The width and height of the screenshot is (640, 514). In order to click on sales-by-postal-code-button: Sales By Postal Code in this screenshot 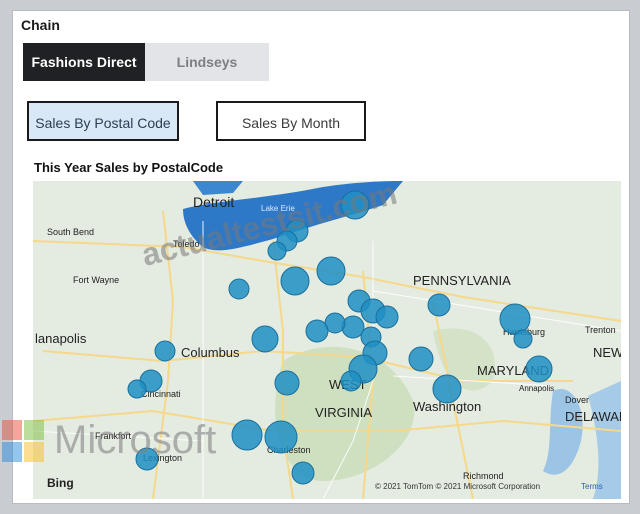, I will do `click(103, 121)`.